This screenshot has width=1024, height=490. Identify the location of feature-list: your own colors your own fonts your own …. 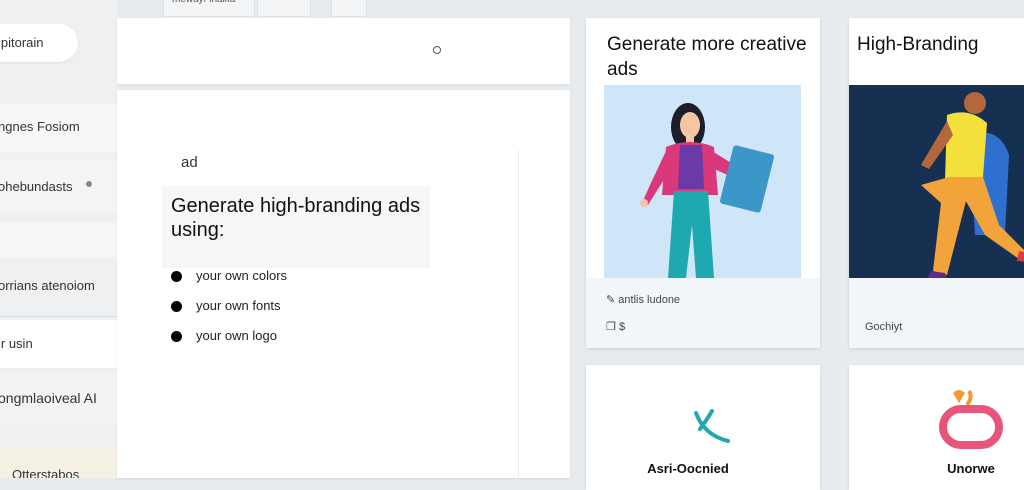
(229, 311).